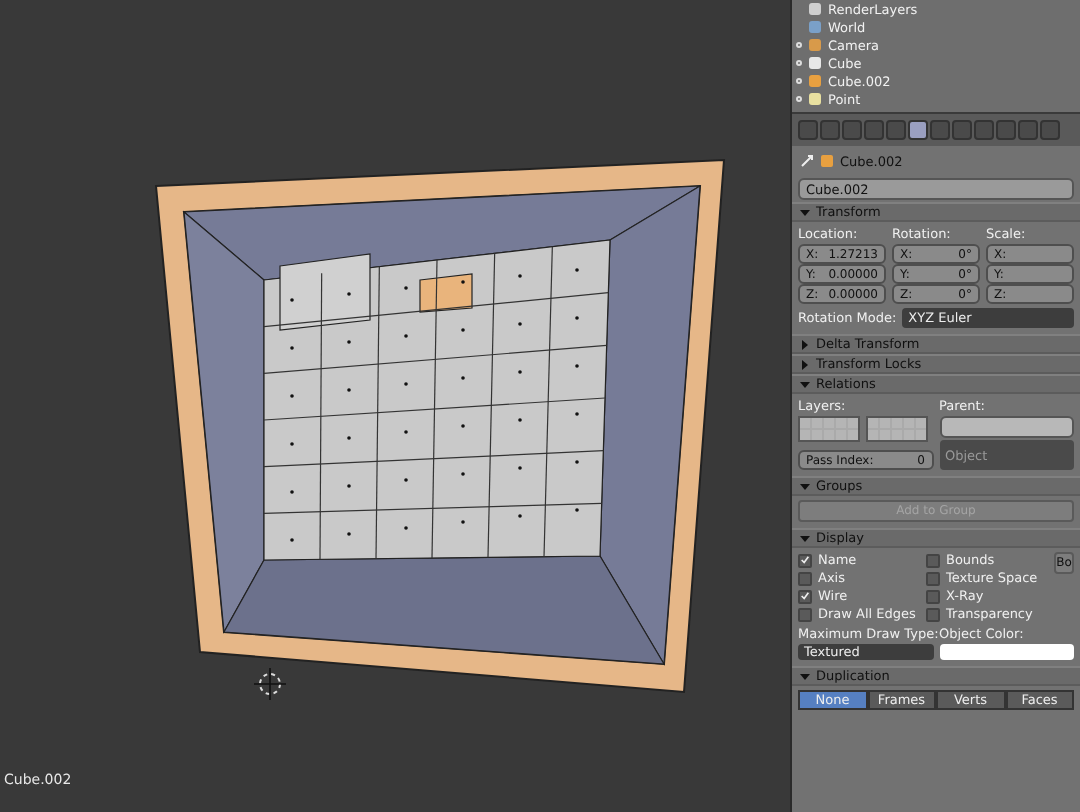  I want to click on 3d-cursor-icon, so click(270, 684).